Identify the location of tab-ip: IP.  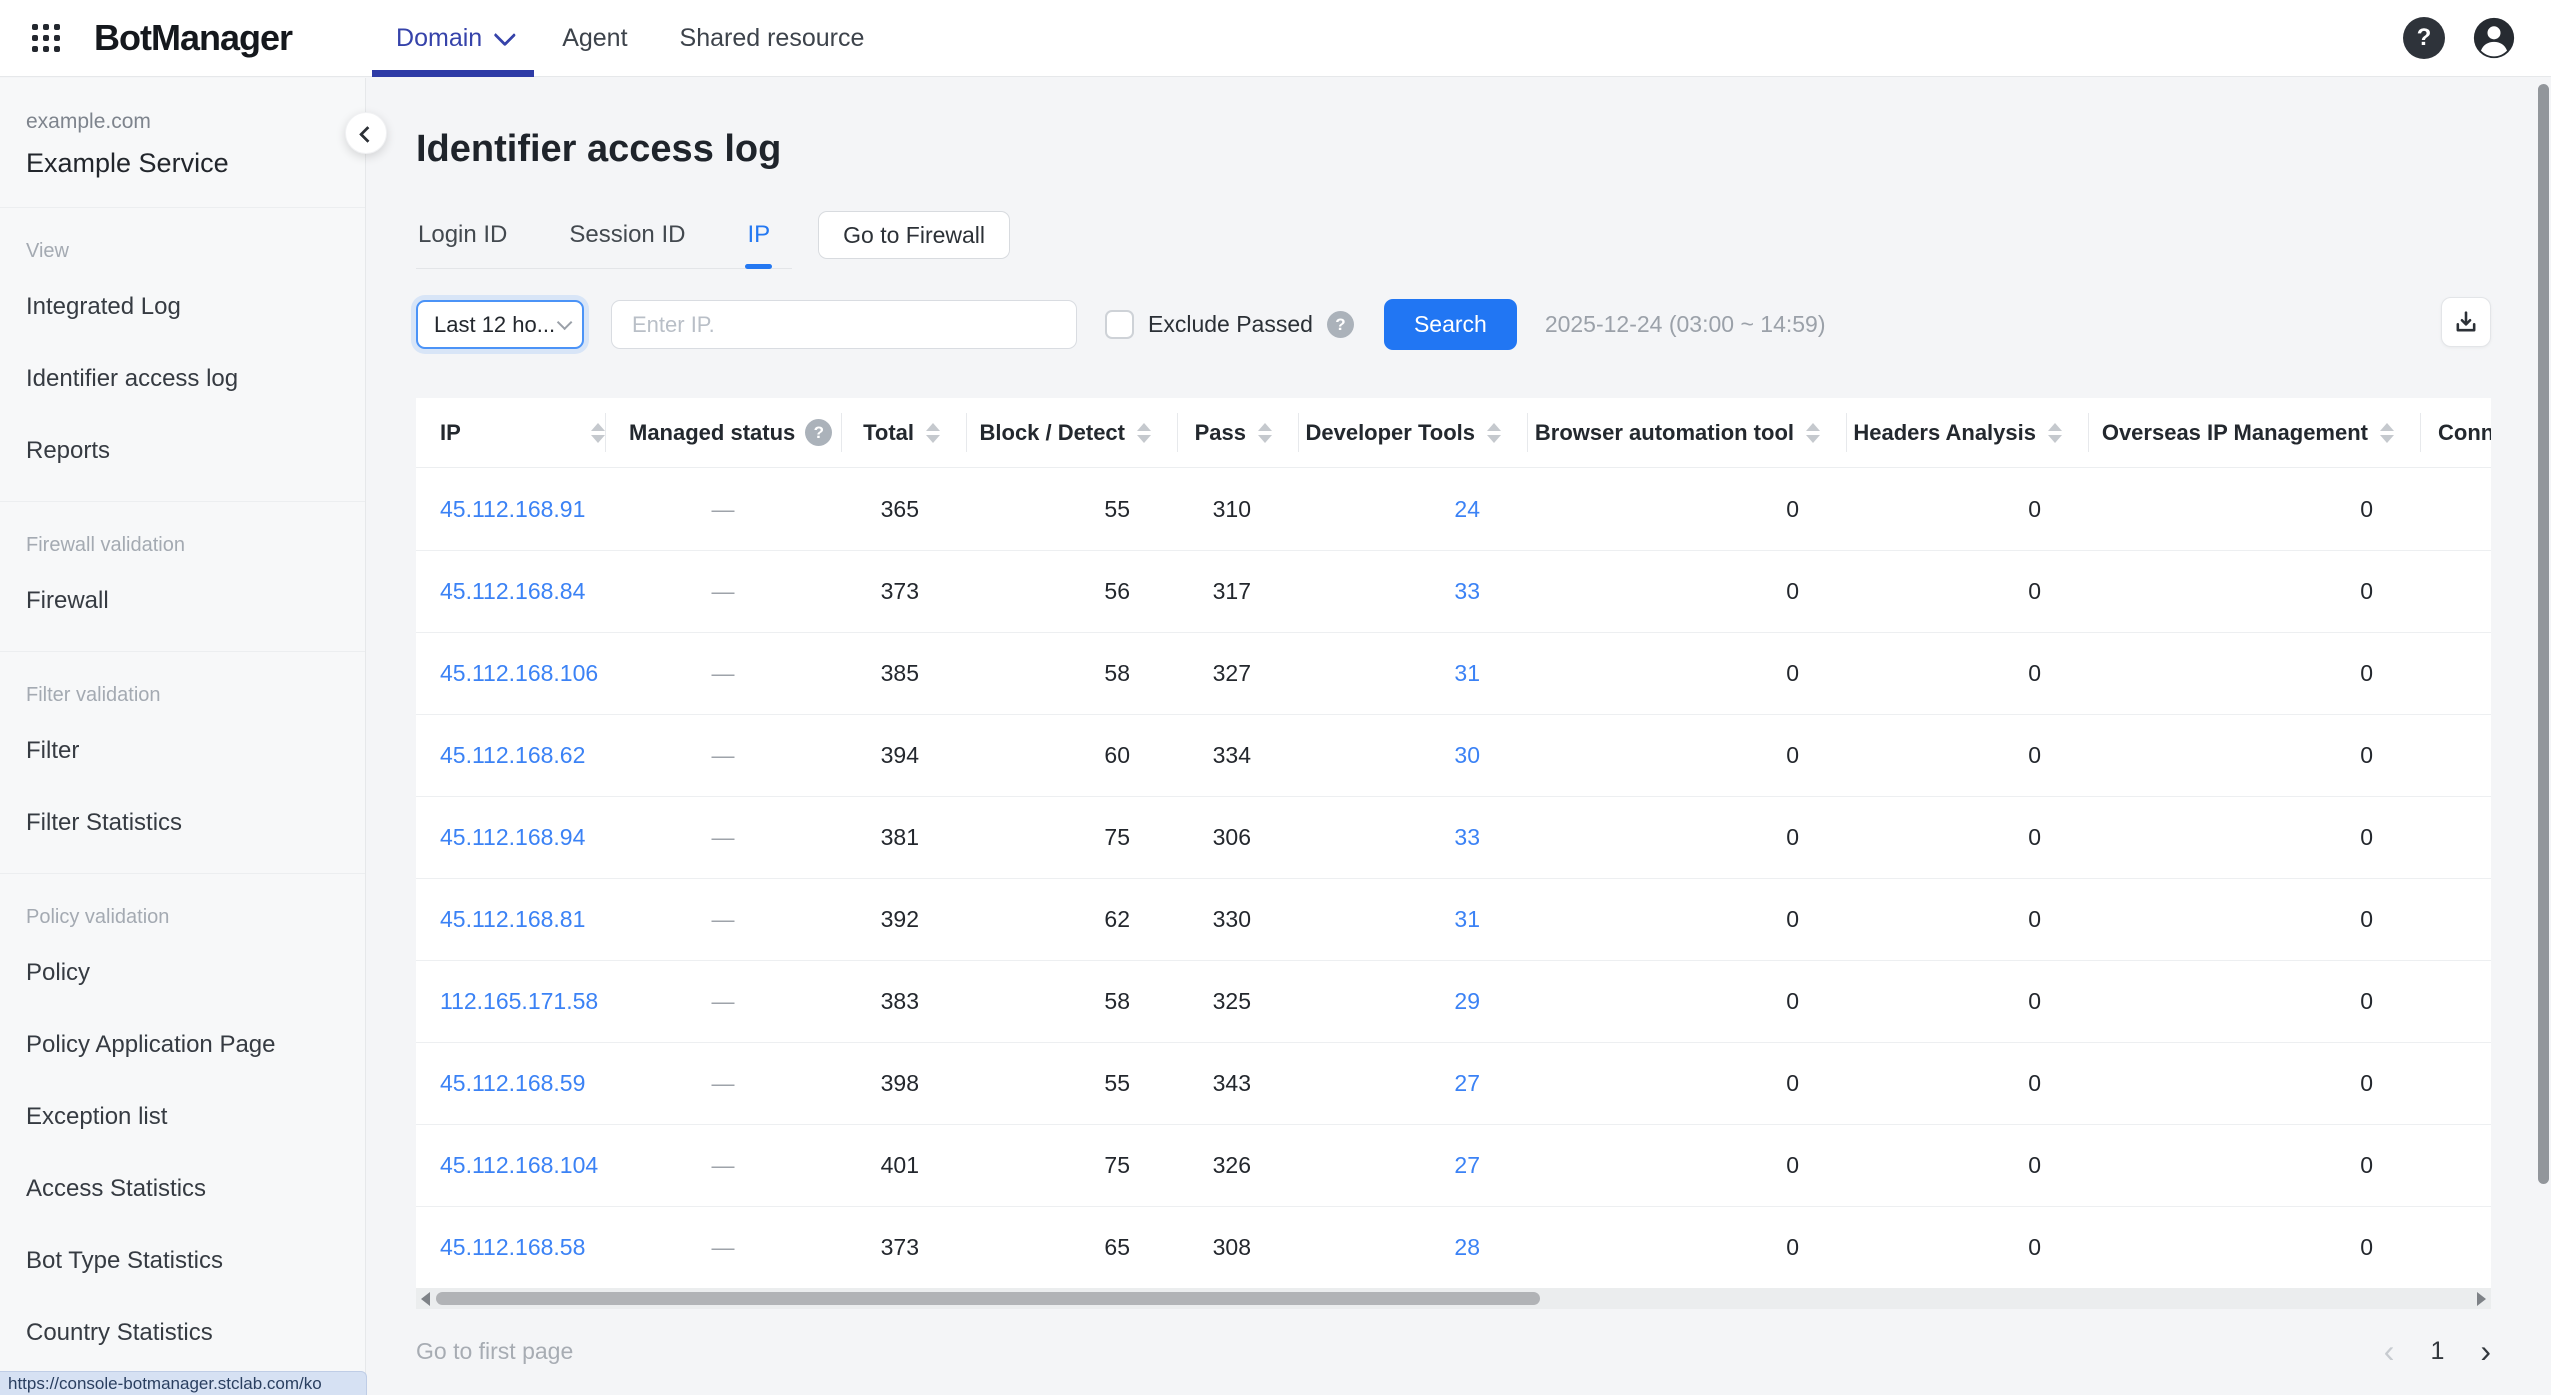
(758, 240).